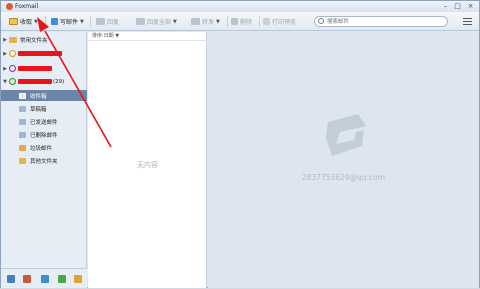 This screenshot has height=289, width=480. What do you see at coordinates (457, 6) in the screenshot?
I see `maximize-icon: □` at bounding box center [457, 6].